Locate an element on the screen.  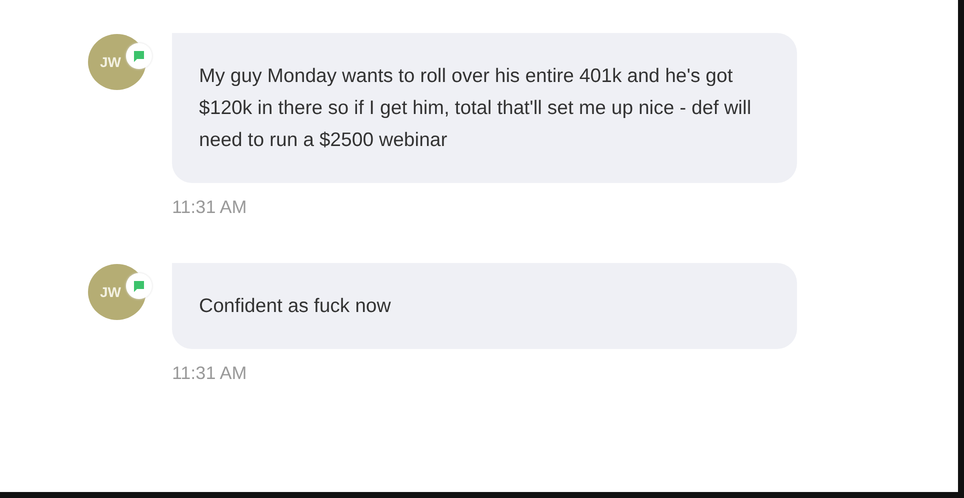
message-text: Confident as fuck now is located at coordinates (295, 306).